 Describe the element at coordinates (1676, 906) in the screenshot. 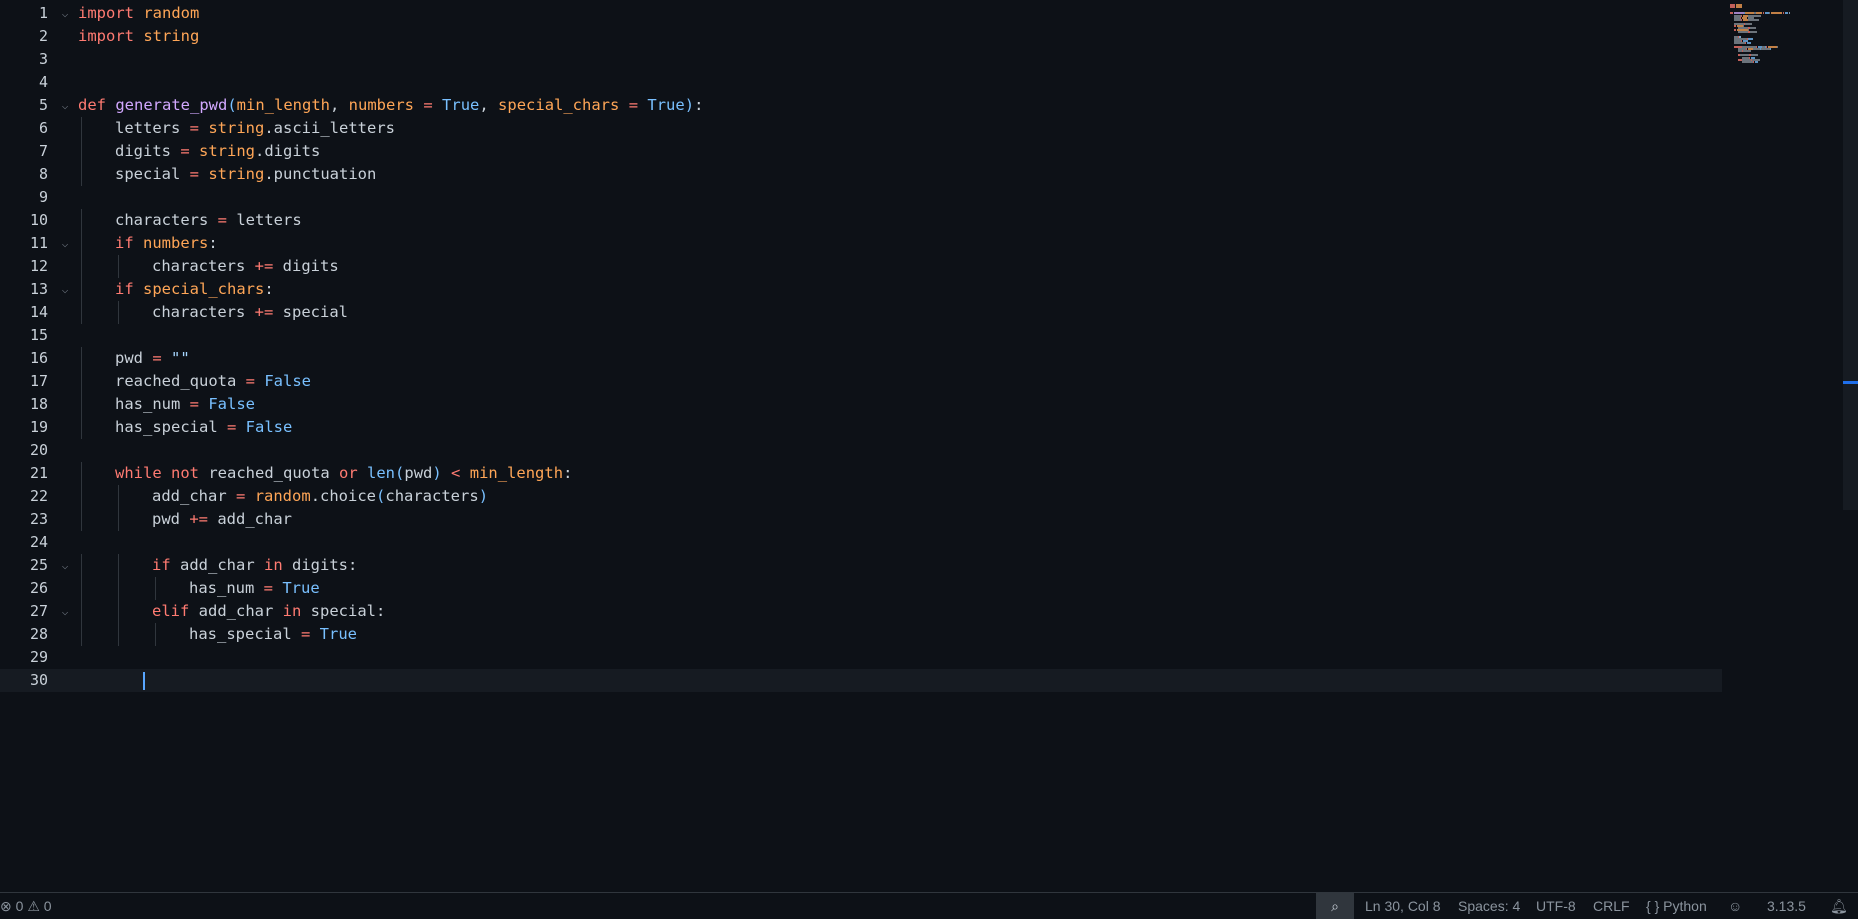

I see `language-mode: { } Python` at that location.